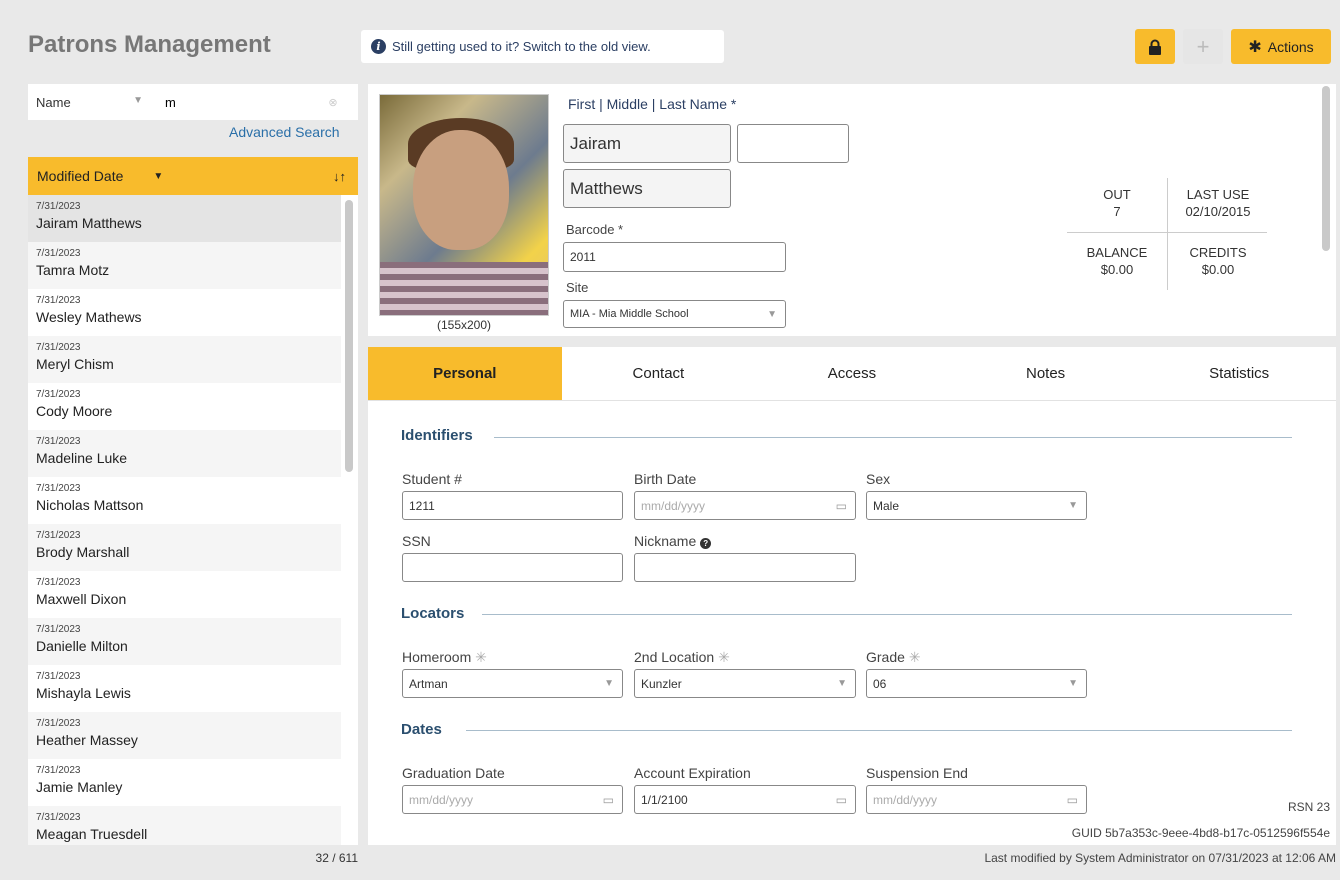 The image size is (1340, 880). Describe the element at coordinates (184, 735) in the screenshot. I see `list-item: 7/31/2023 Heather Massey` at that location.